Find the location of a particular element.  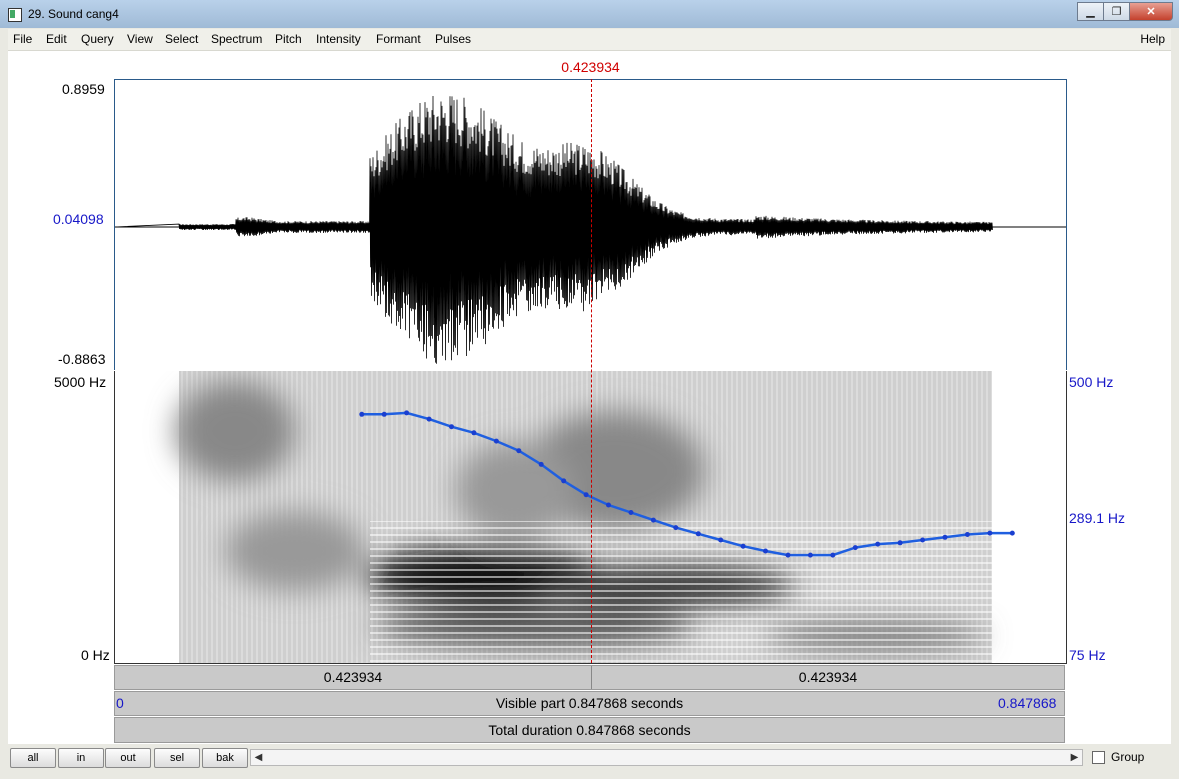

selection-bar: 0.423934 0.423934 is located at coordinates (589, 677).